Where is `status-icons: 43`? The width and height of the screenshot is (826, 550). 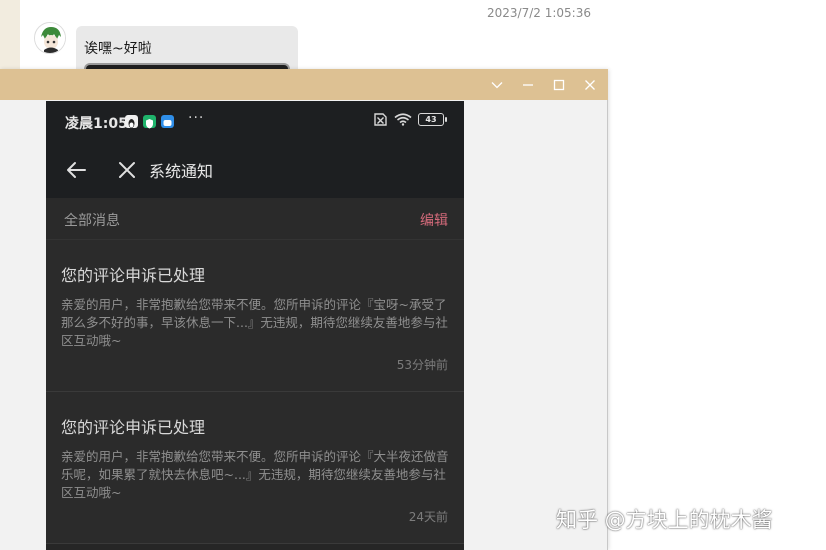
status-icons: 43 is located at coordinates (409, 119).